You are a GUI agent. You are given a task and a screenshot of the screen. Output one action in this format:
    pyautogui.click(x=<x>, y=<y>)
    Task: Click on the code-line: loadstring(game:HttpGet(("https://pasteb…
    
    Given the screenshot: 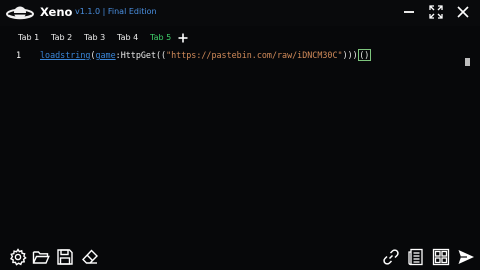 What is the action you would take?
    pyautogui.click(x=205, y=55)
    